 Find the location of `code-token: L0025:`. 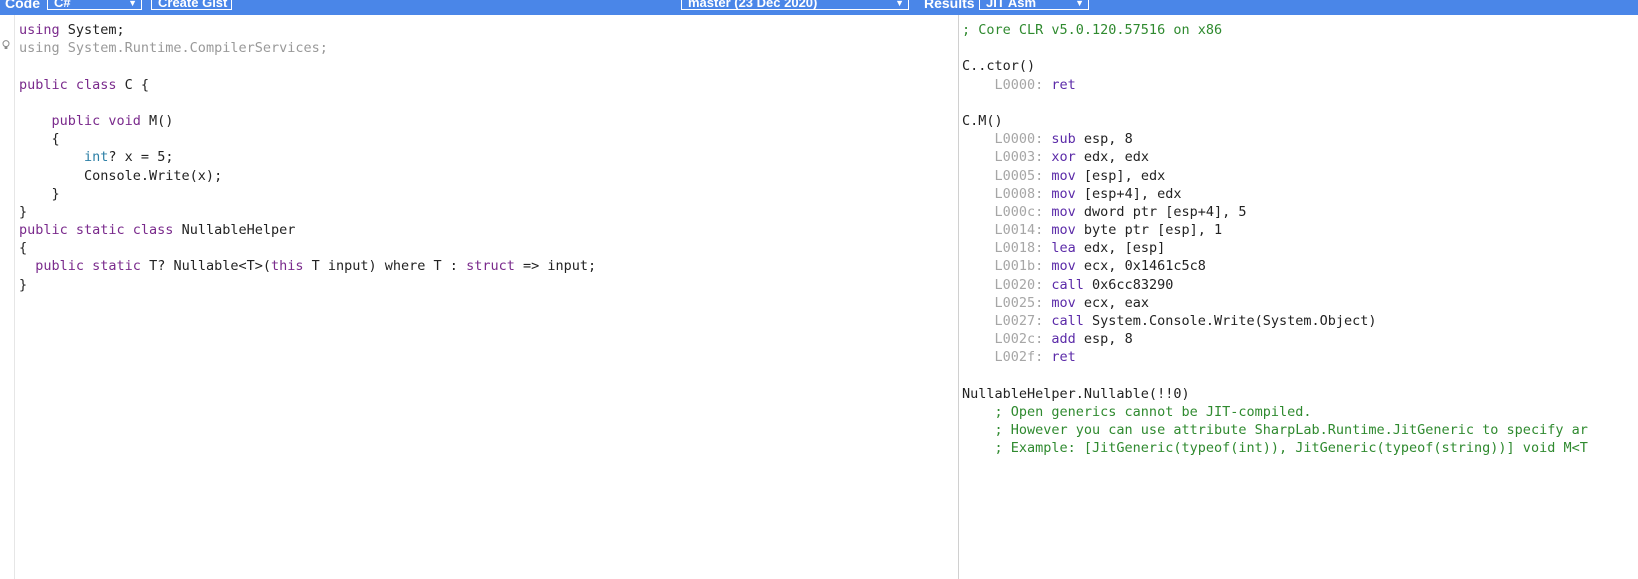

code-token: L0025: is located at coordinates (1007, 302).